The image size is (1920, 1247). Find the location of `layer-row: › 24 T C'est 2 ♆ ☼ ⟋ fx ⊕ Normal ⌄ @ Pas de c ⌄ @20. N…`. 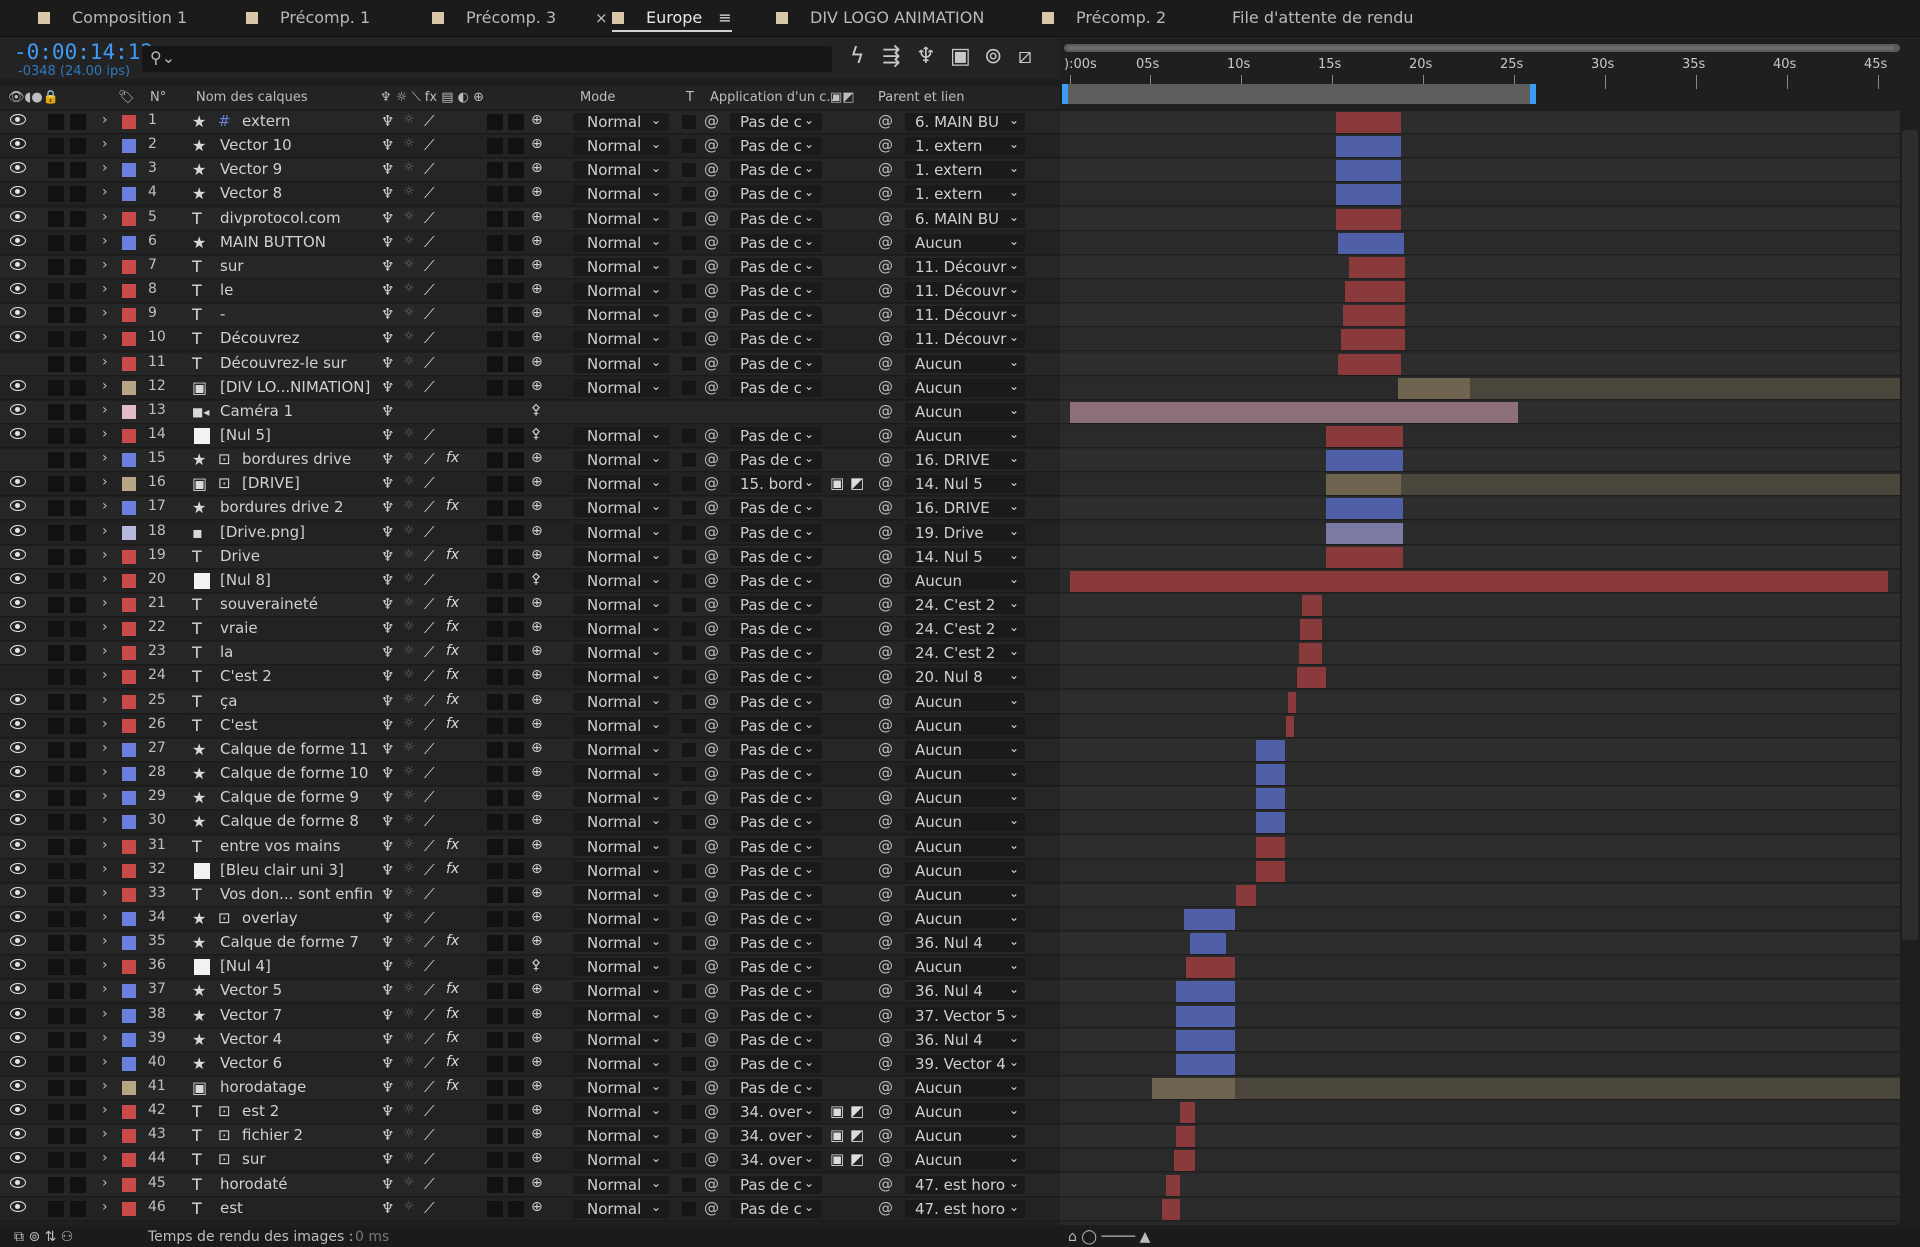

layer-row: › 24 T C'est 2 ♆ ☼ ⟋ fx ⊕ Normal ⌄ @ Pas de c ⌄ @20. N… is located at coordinates (530, 677).